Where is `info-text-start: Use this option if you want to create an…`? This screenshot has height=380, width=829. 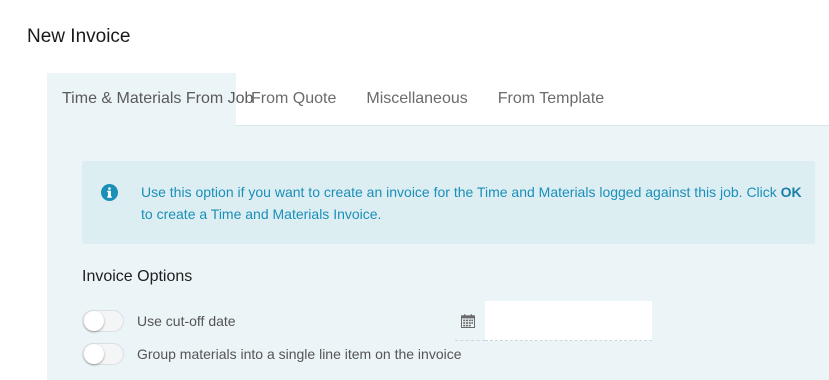
info-text-start: Use this option if you want to create an… is located at coordinates (461, 192).